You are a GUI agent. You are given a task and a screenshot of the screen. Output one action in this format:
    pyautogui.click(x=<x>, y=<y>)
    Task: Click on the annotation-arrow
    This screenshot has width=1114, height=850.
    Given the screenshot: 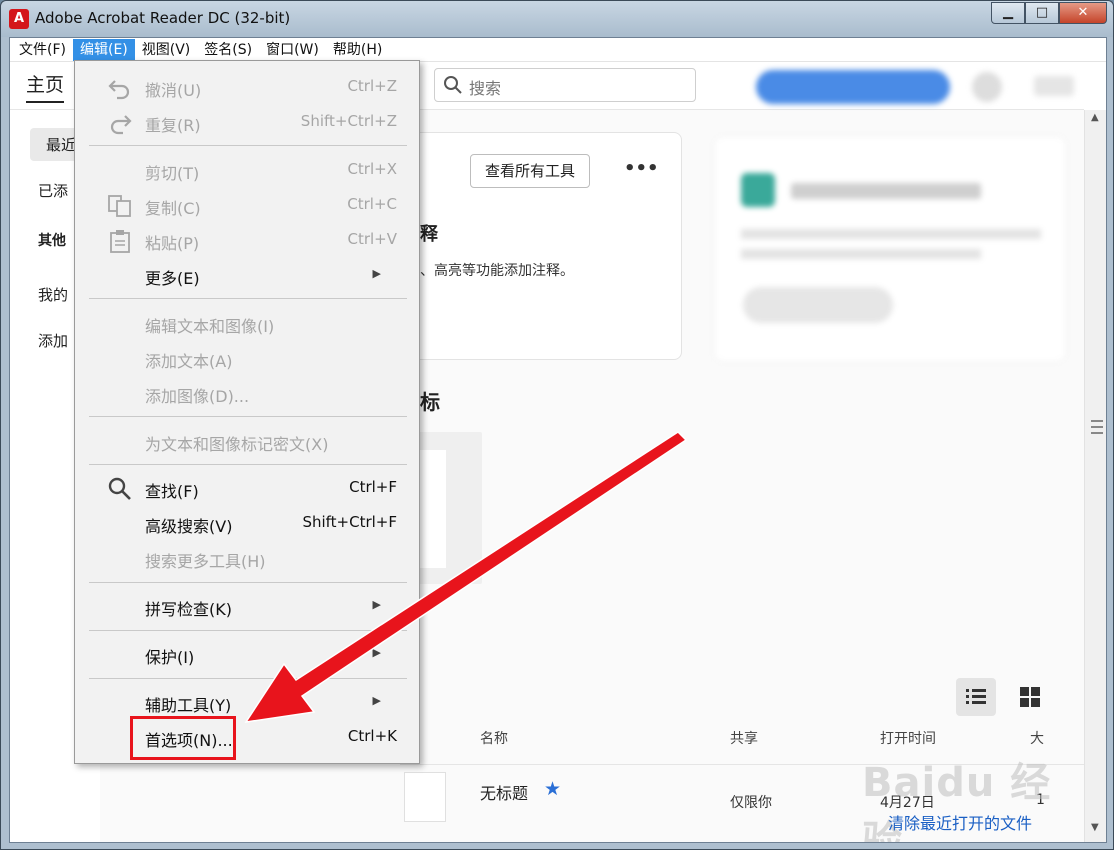 What is the action you would take?
    pyautogui.click(x=466, y=577)
    